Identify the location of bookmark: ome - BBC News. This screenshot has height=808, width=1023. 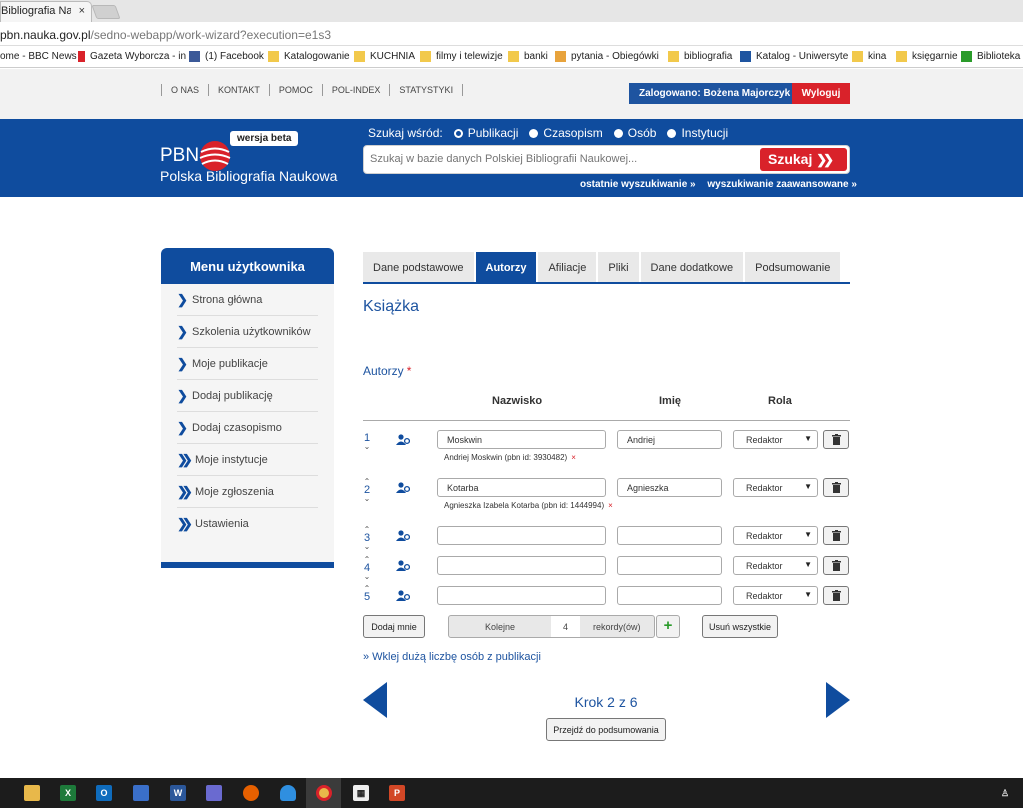
(38, 56).